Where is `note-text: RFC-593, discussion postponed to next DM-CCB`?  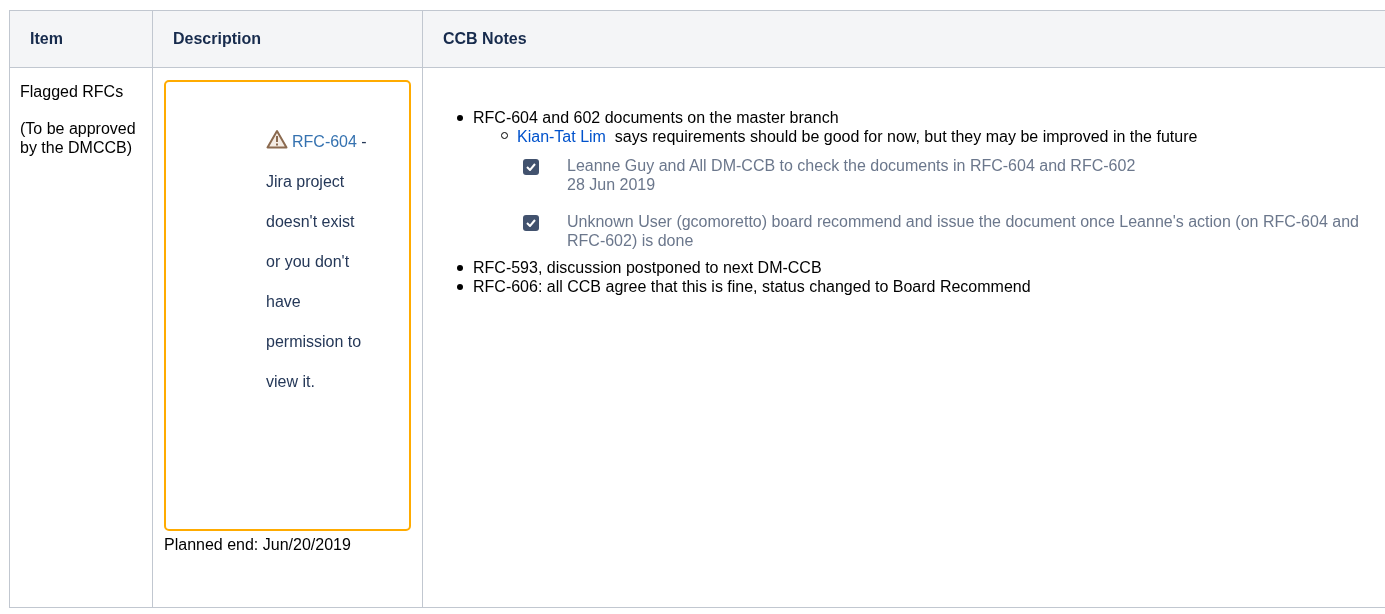 note-text: RFC-593, discussion postponed to next DM-CCB is located at coordinates (647, 267).